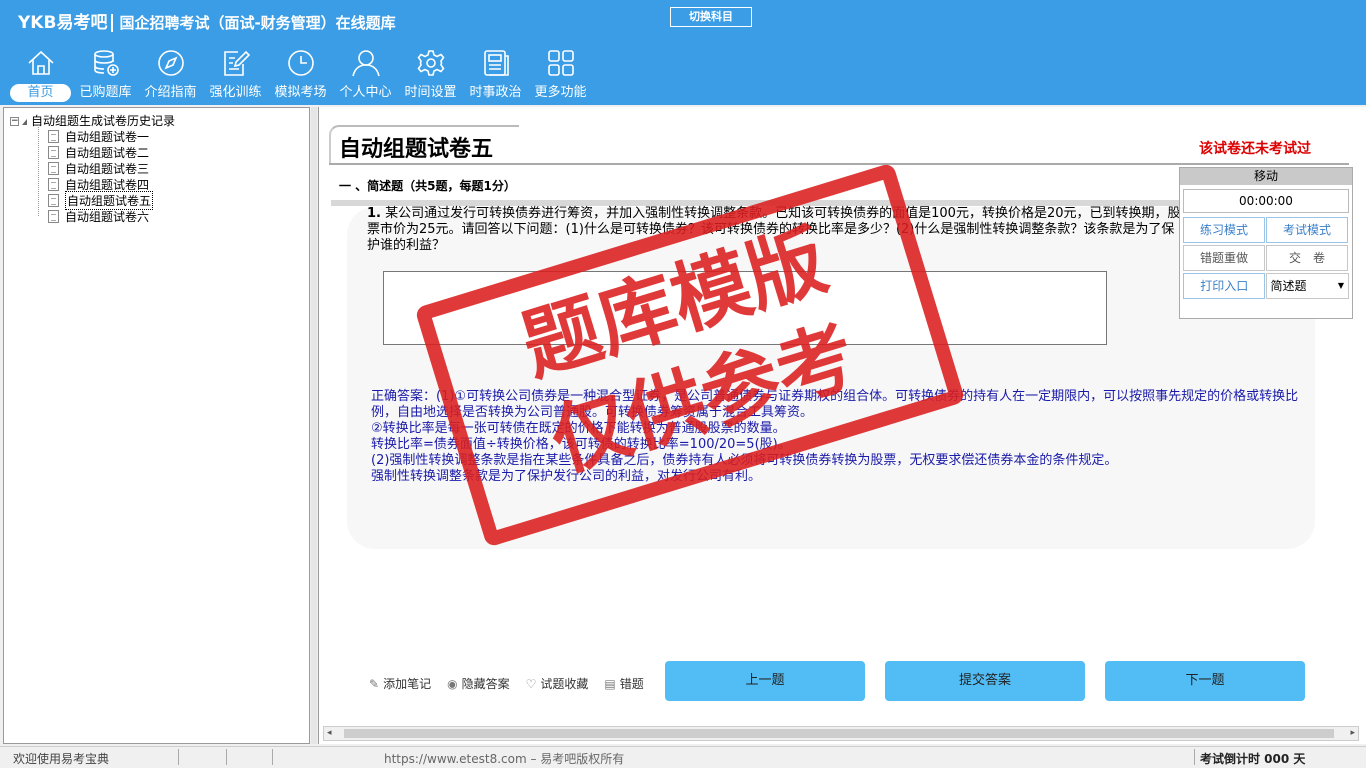 This screenshot has width=1366, height=768. I want to click on tree-item-label: 自动组题试卷六, so click(107, 216).